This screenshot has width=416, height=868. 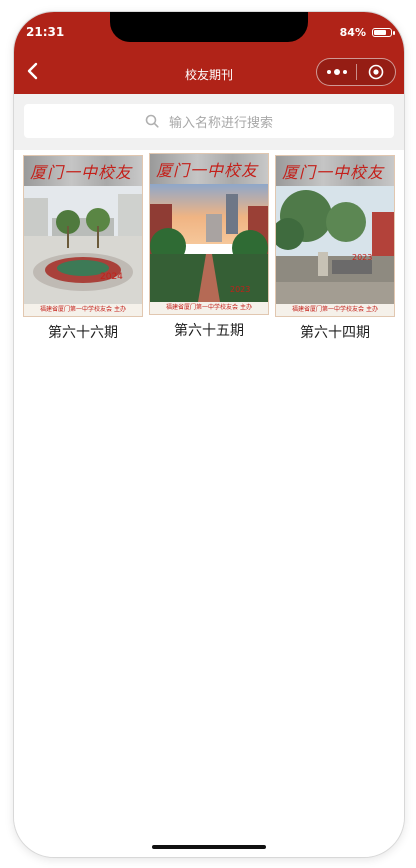 I want to click on battery-level, so click(x=380, y=32).